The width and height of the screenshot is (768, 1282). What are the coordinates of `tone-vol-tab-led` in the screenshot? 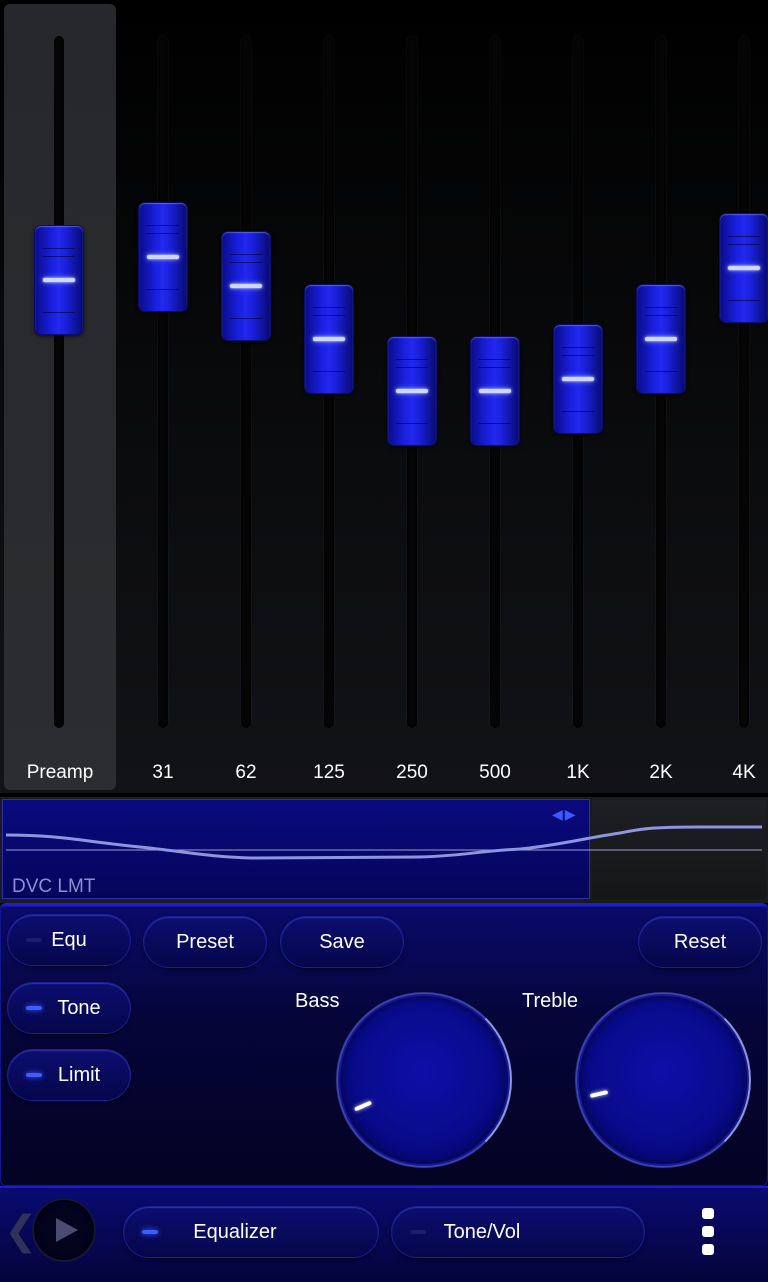 It's located at (418, 1232).